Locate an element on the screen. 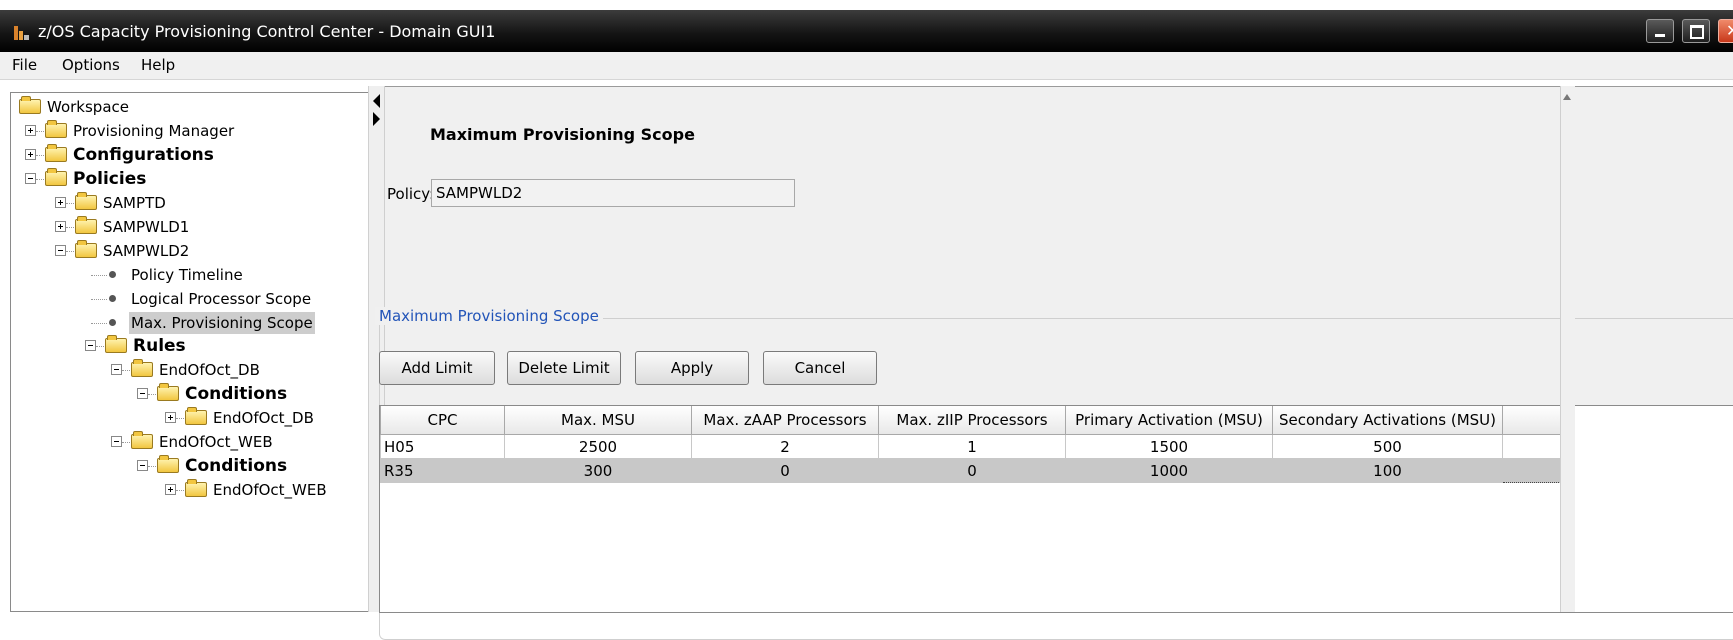  cell-max-ziip: 1 is located at coordinates (972, 446).